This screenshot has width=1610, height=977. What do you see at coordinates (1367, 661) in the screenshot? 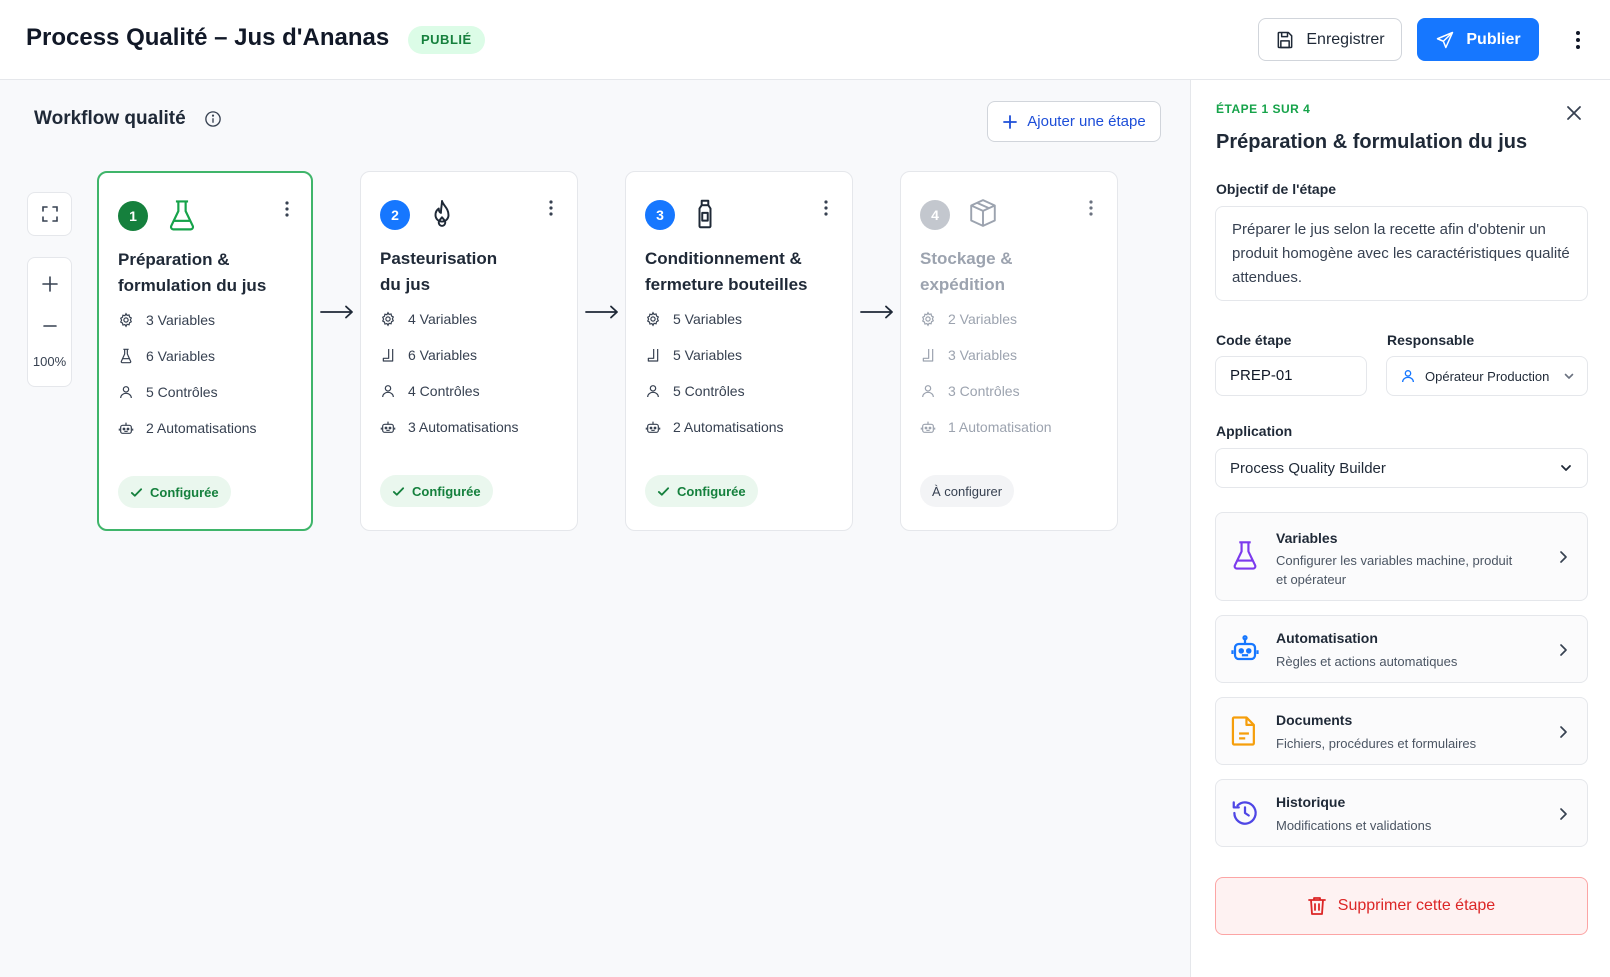
I see `section-description: Règles et actions automatiques` at bounding box center [1367, 661].